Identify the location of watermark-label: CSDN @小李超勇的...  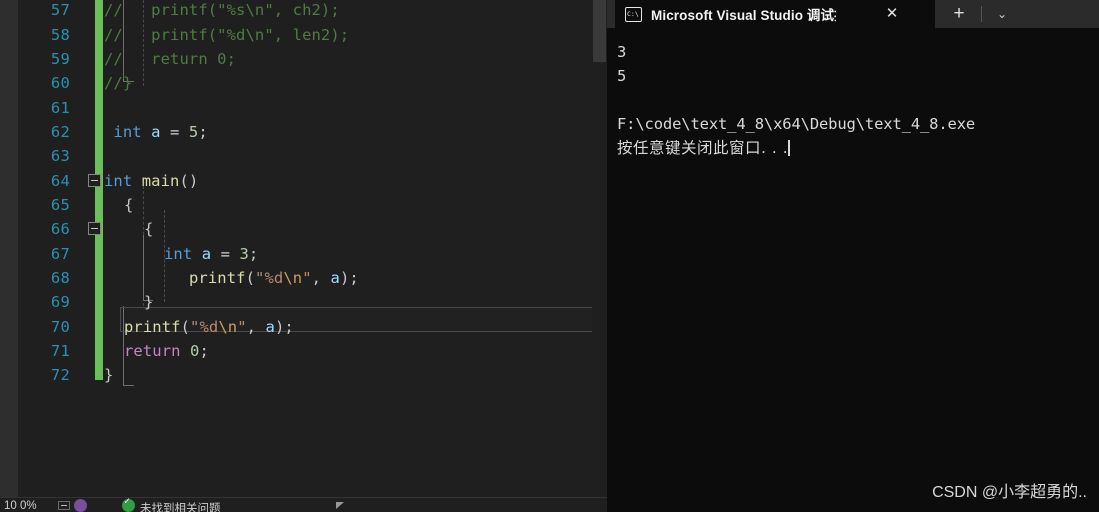
(1009, 492).